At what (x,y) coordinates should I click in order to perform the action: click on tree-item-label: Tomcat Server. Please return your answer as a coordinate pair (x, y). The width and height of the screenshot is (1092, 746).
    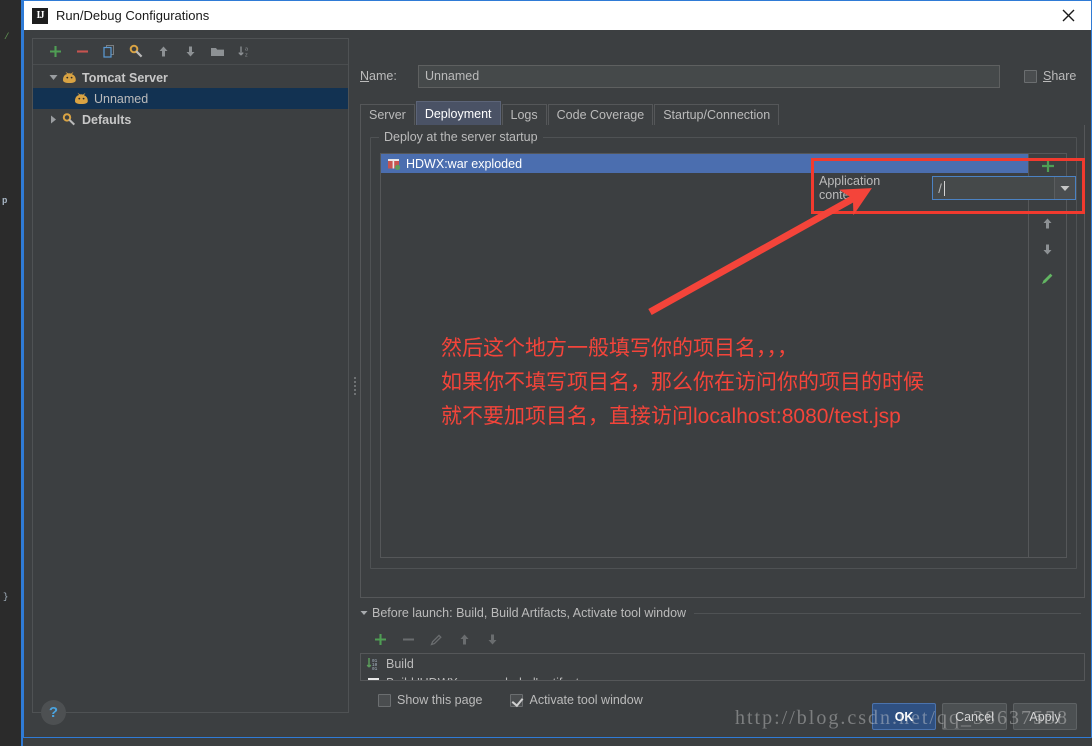
    Looking at the image, I should click on (125, 77).